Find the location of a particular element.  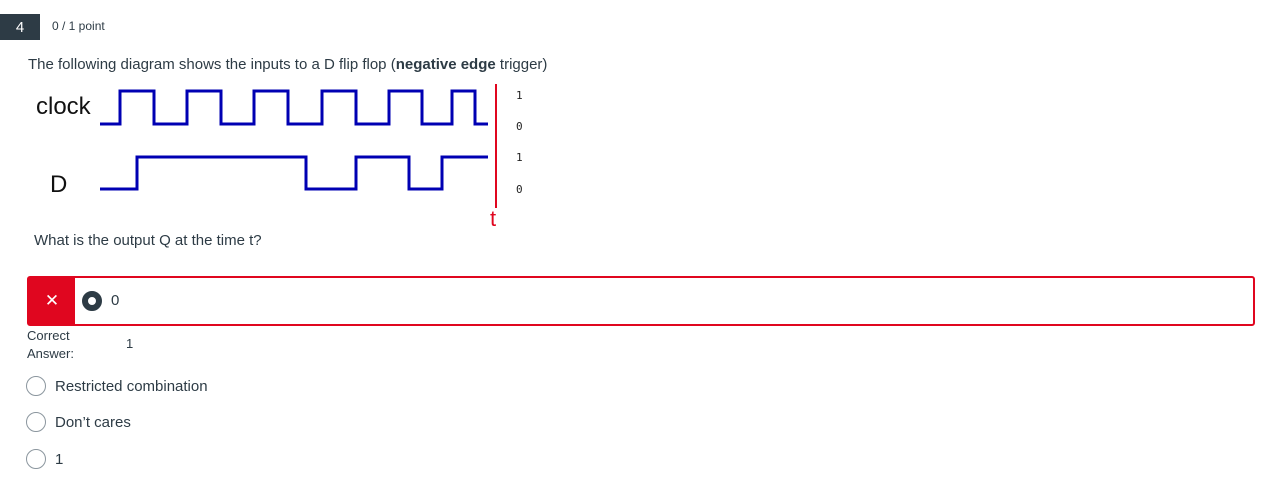

points-score: 0 / 1 point is located at coordinates (78, 26).